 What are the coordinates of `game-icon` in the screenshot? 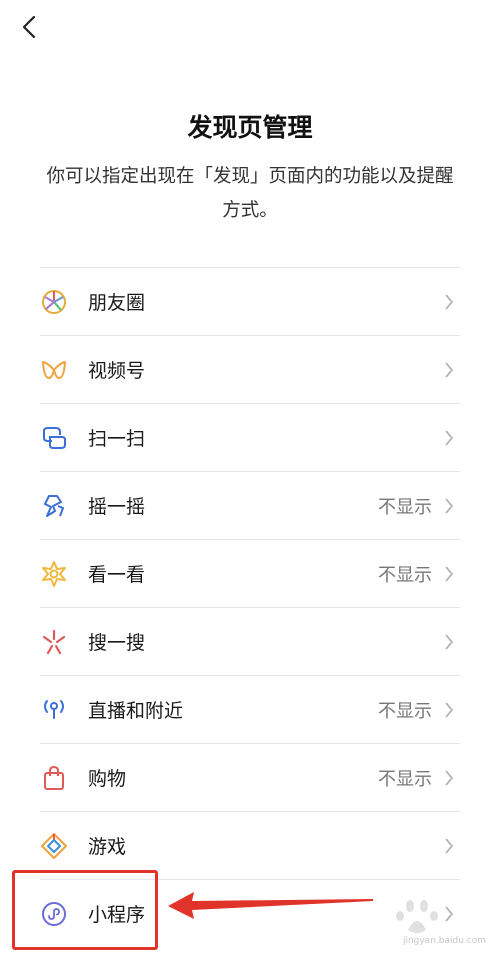 It's located at (54, 846).